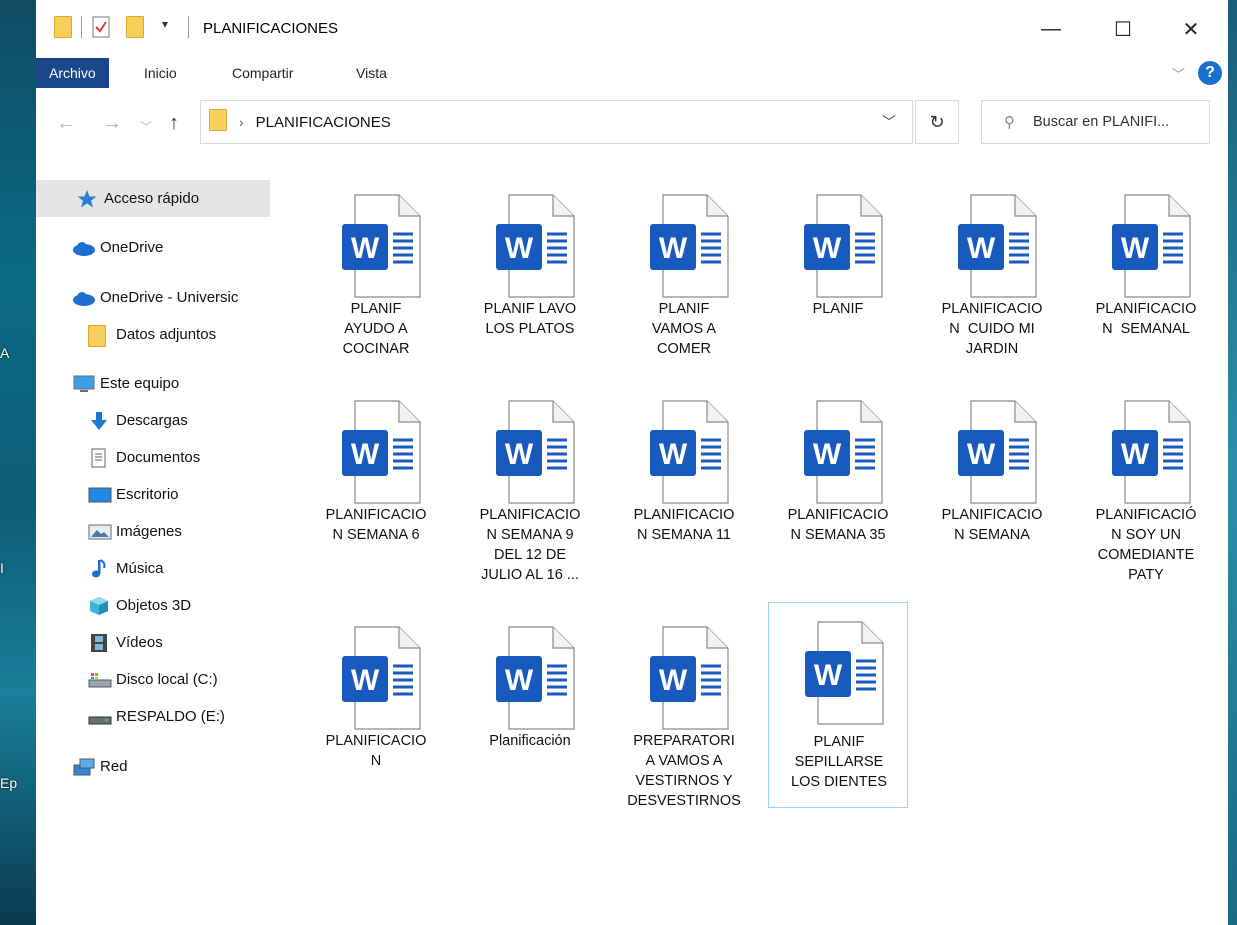  I want to click on desktop-background-right, so click(1232, 462).